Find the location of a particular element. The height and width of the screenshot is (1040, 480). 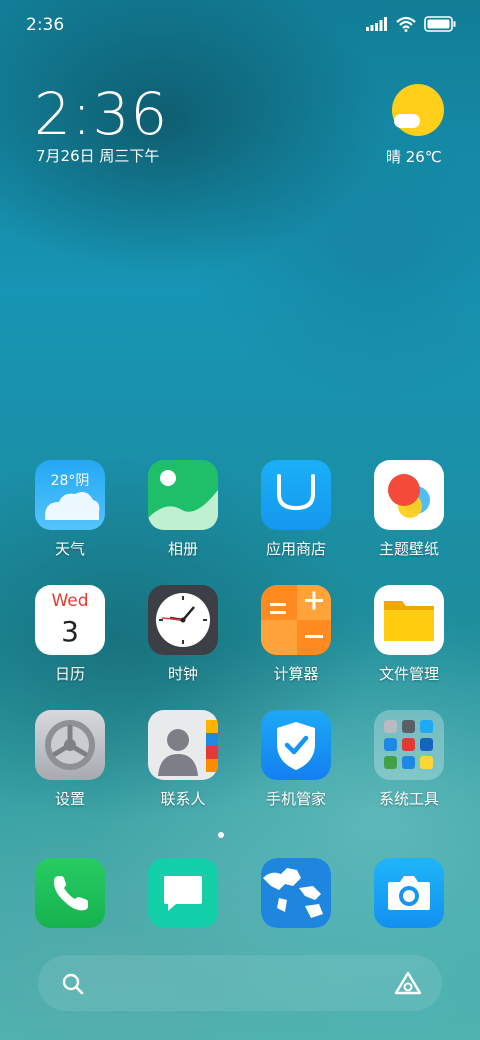

app-store-icon is located at coordinates (296, 495).